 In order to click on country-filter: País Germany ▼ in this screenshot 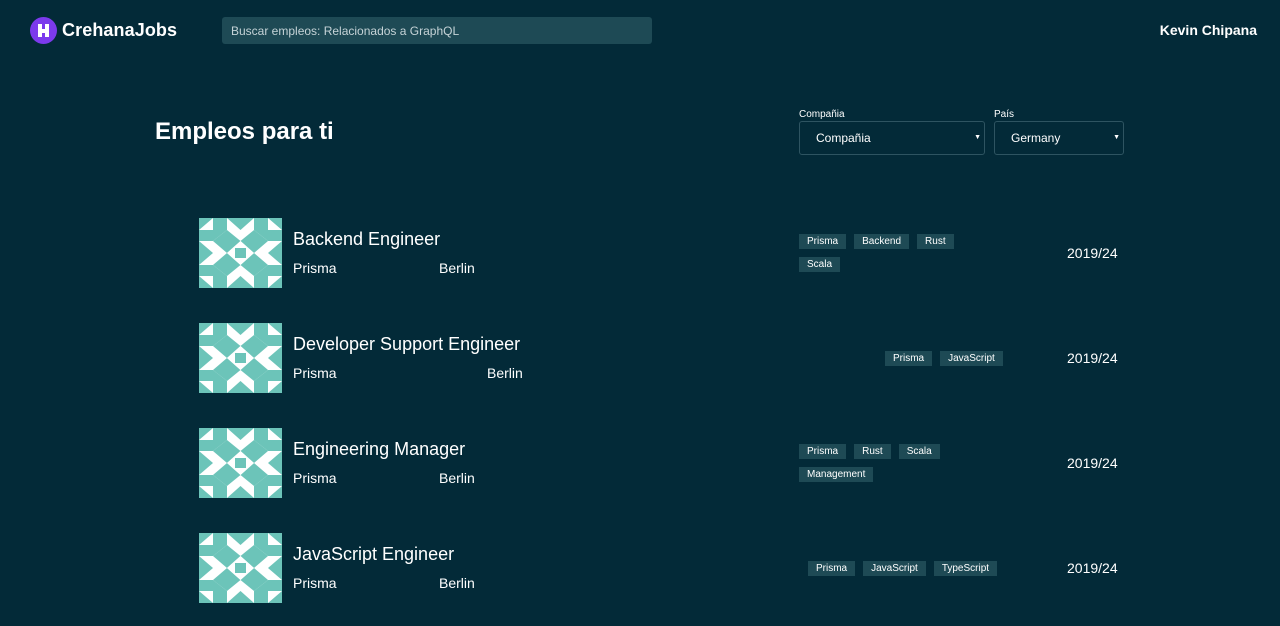, I will do `click(1059, 132)`.